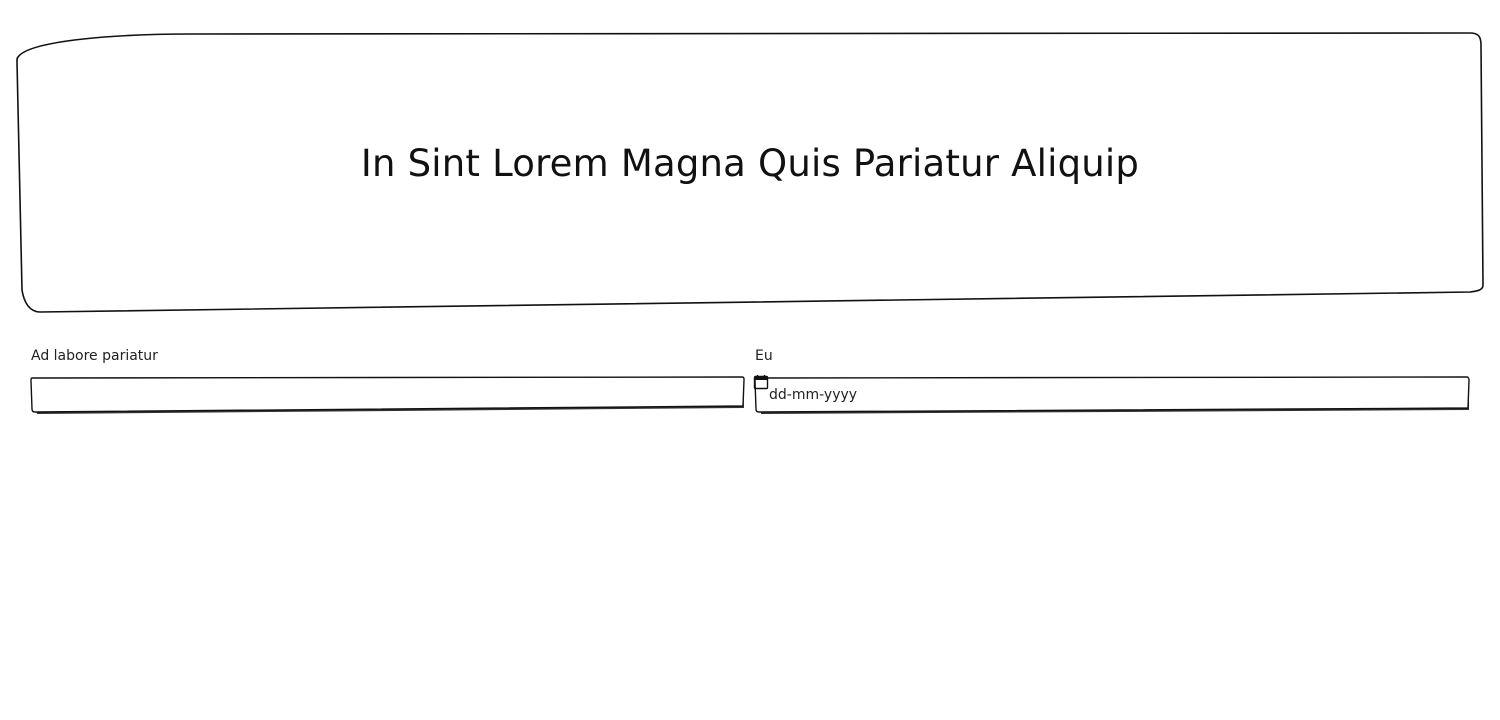 The image size is (1500, 720). What do you see at coordinates (761, 382) in the screenshot?
I see `calendar-icon` at bounding box center [761, 382].